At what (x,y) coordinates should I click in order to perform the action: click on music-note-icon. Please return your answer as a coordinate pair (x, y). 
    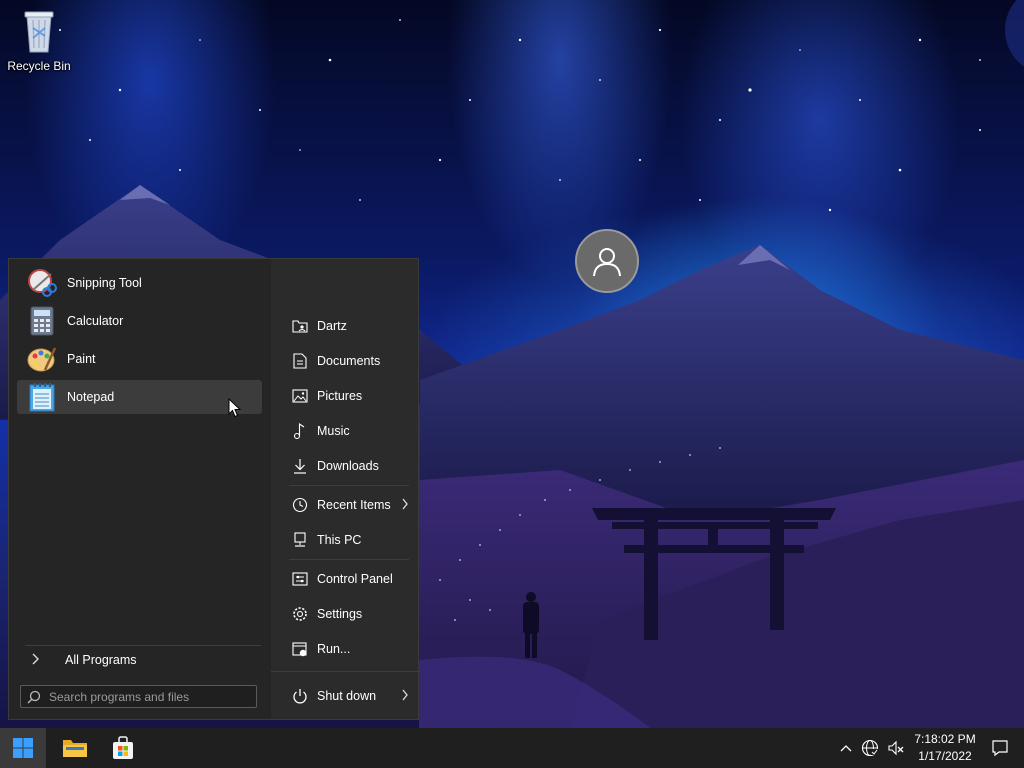
    Looking at the image, I should click on (300, 431).